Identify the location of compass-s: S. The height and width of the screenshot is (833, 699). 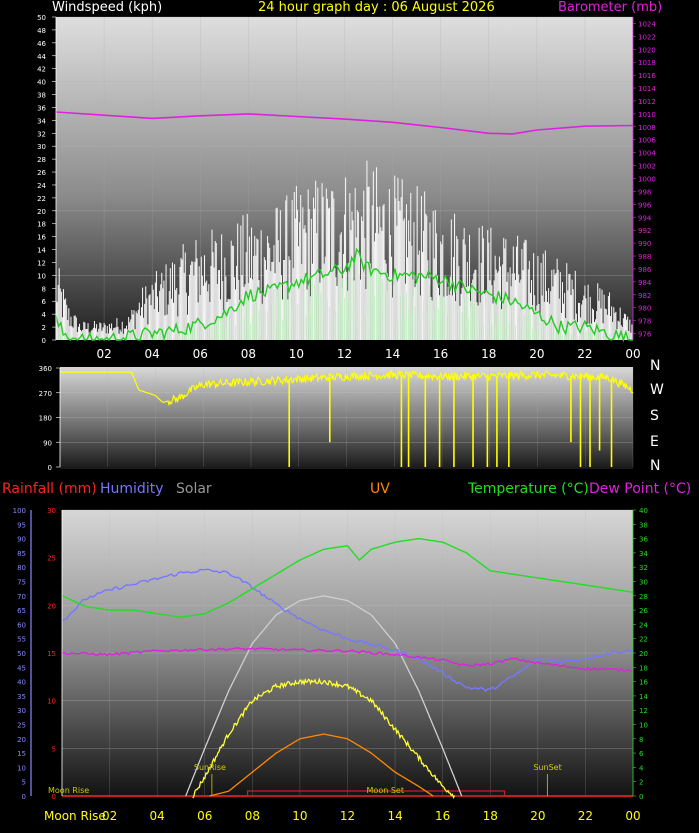
(654, 416).